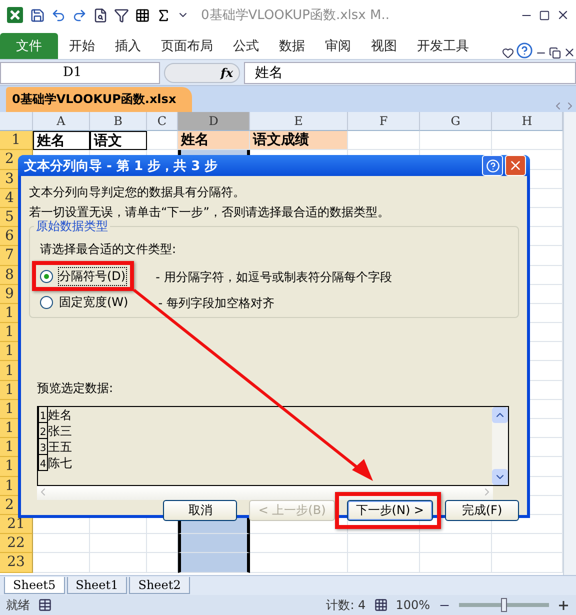 The height and width of the screenshot is (615, 576). I want to click on column-header: B, so click(118, 122).